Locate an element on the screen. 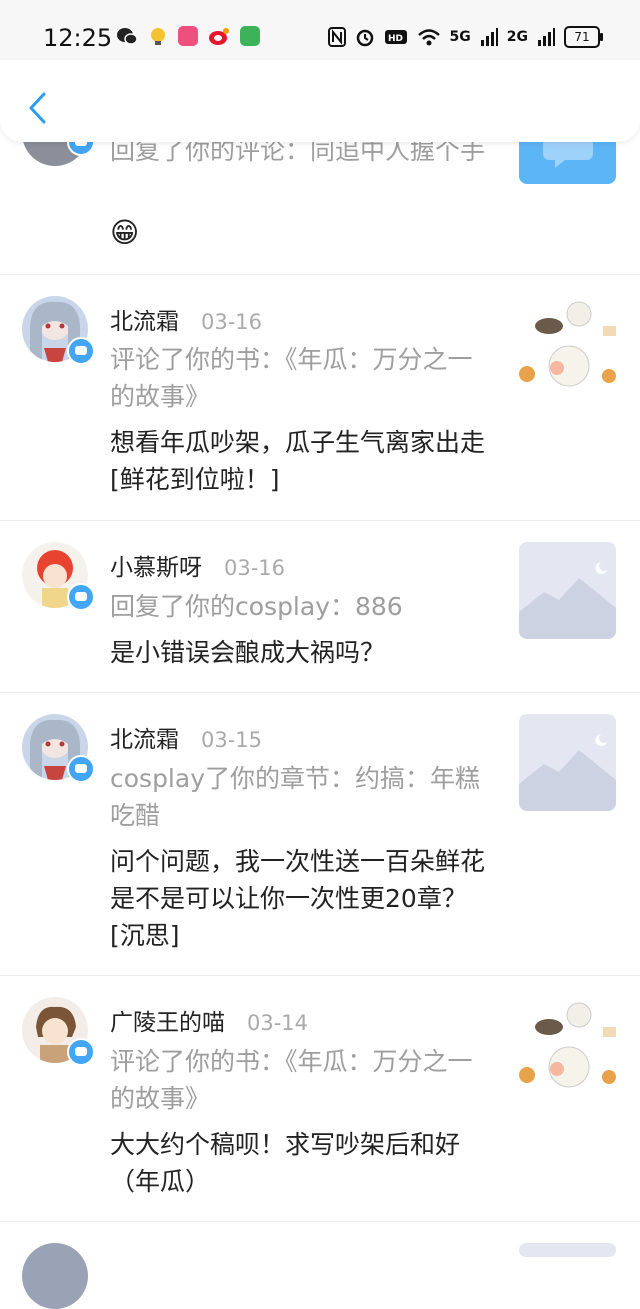 The image size is (640, 1309). hd-icon: HD is located at coordinates (395, 37).